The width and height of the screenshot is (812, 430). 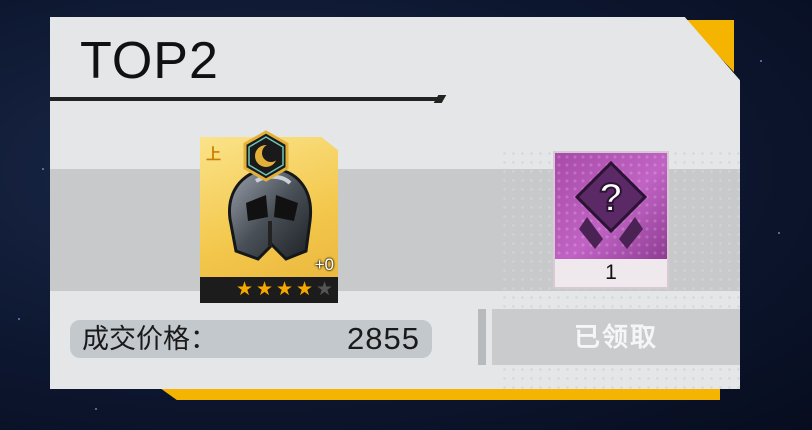 I want to click on gold-accent-bottom, so click(x=440, y=394).